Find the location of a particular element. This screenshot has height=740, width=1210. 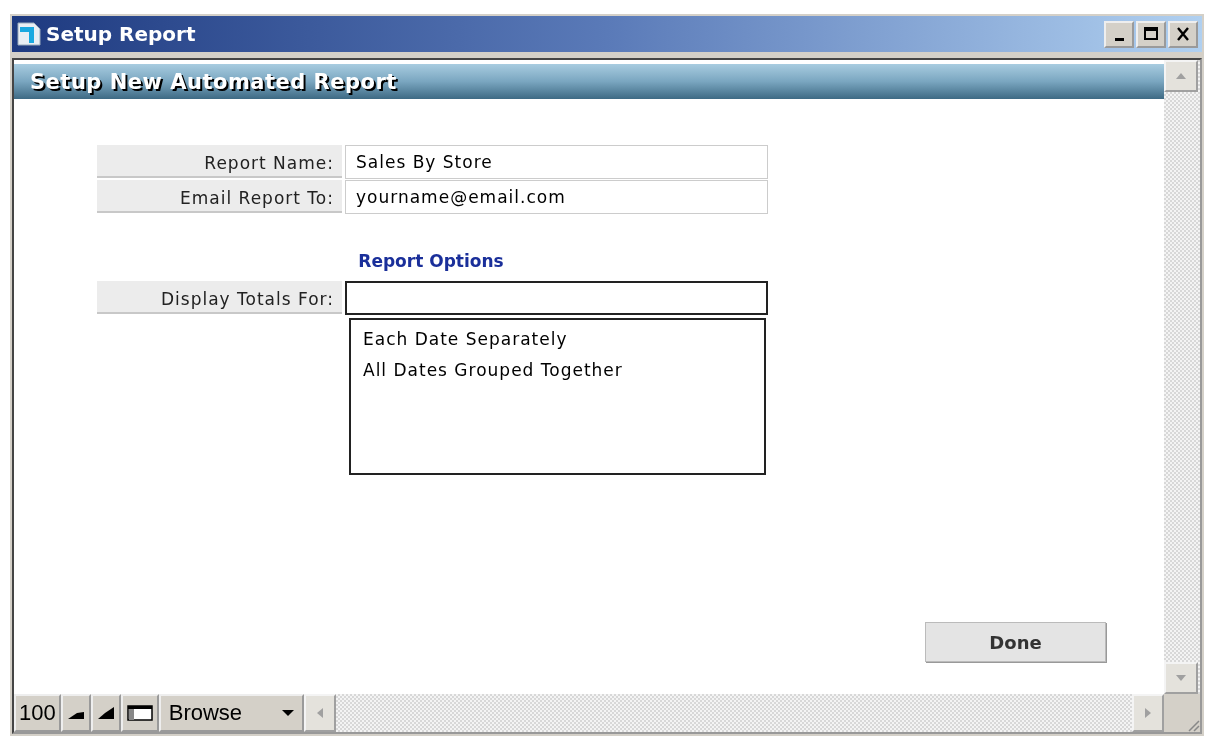

down-arrow-icon is located at coordinates (1181, 678).